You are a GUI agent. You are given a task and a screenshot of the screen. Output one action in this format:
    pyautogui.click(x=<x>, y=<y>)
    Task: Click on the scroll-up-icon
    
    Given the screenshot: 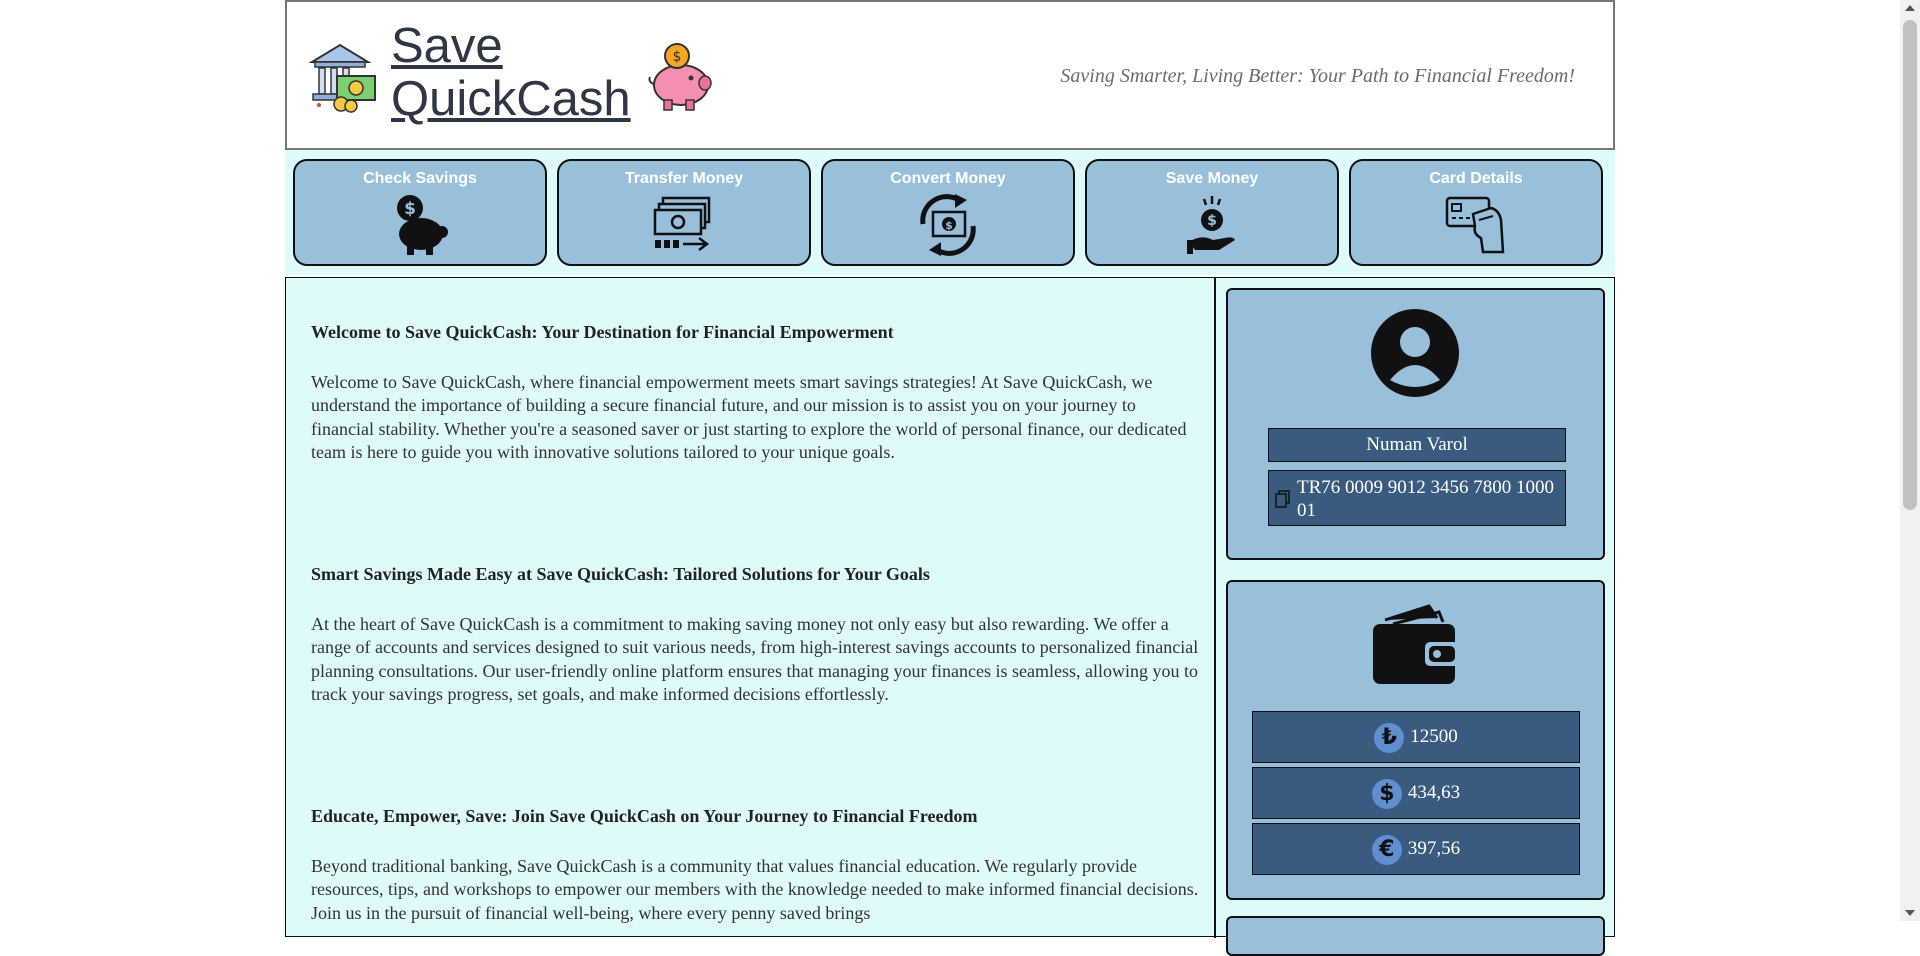 What is the action you would take?
    pyautogui.click(x=1910, y=8)
    